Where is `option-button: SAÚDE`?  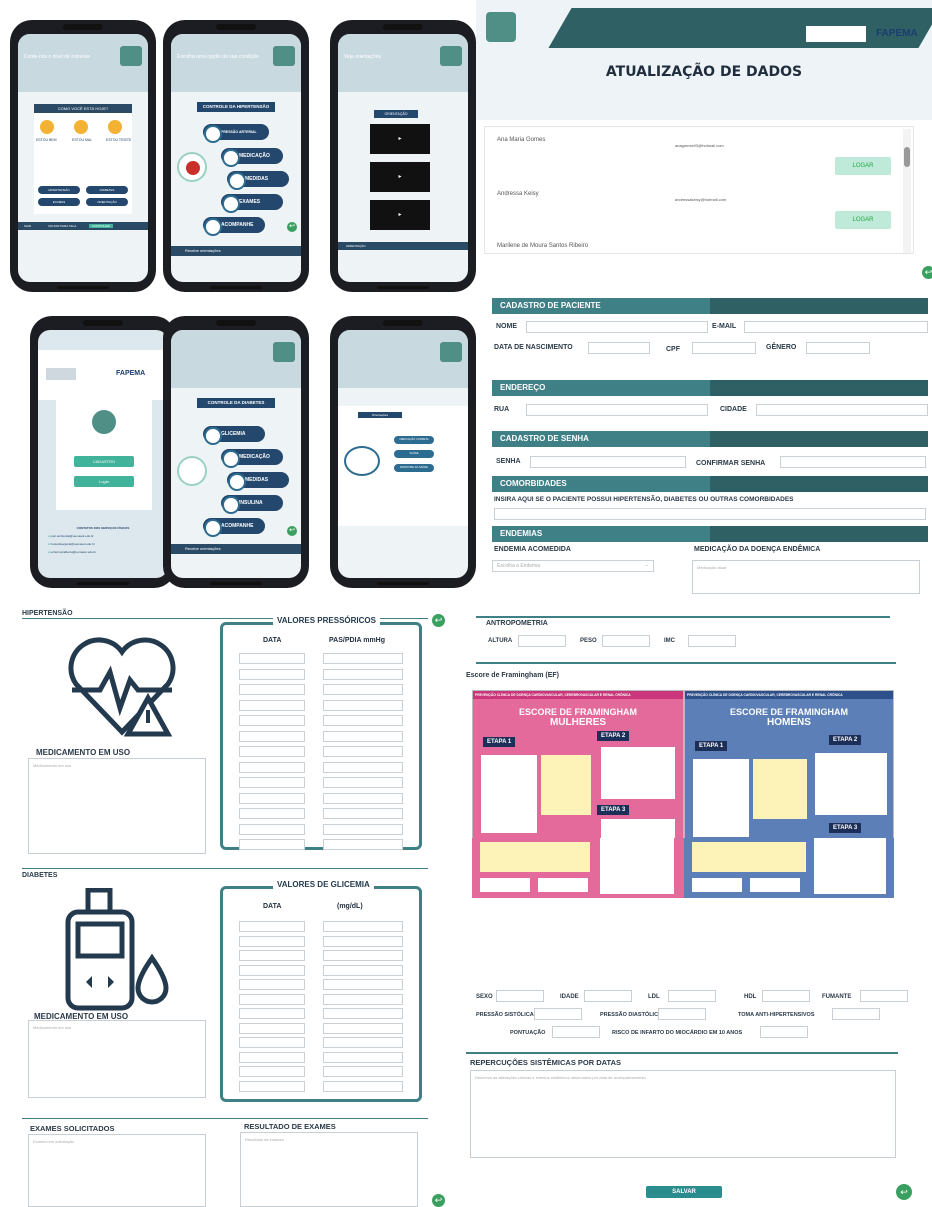
option-button: SAÚDE is located at coordinates (414, 454).